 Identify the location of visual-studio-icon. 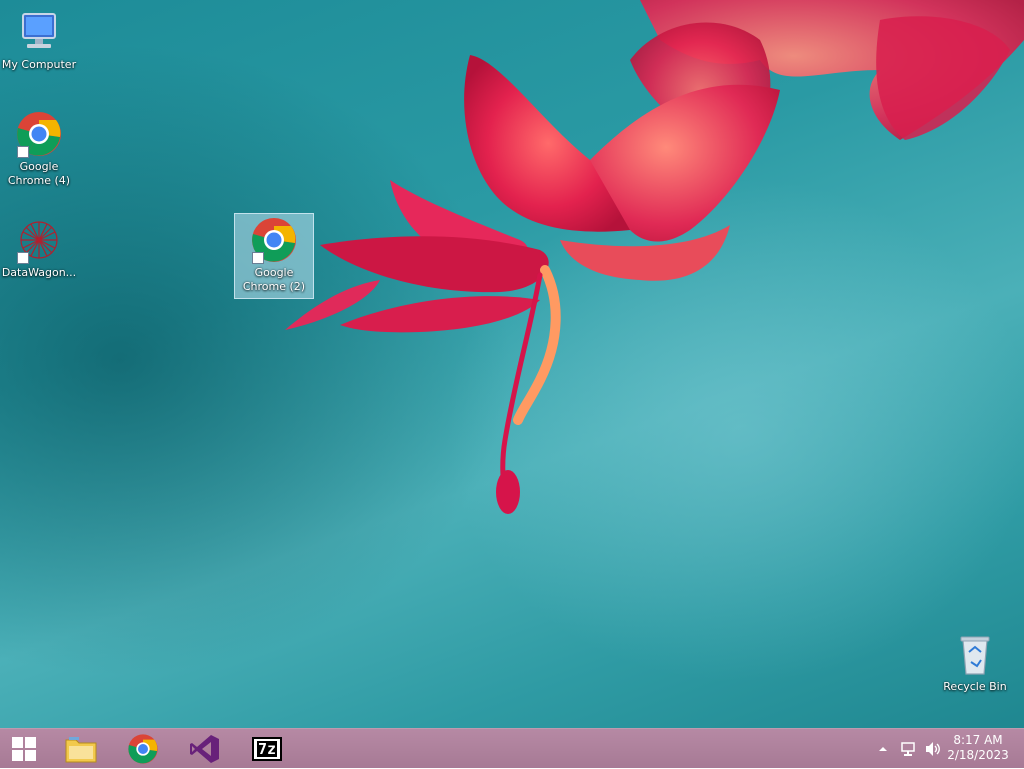
(204, 749).